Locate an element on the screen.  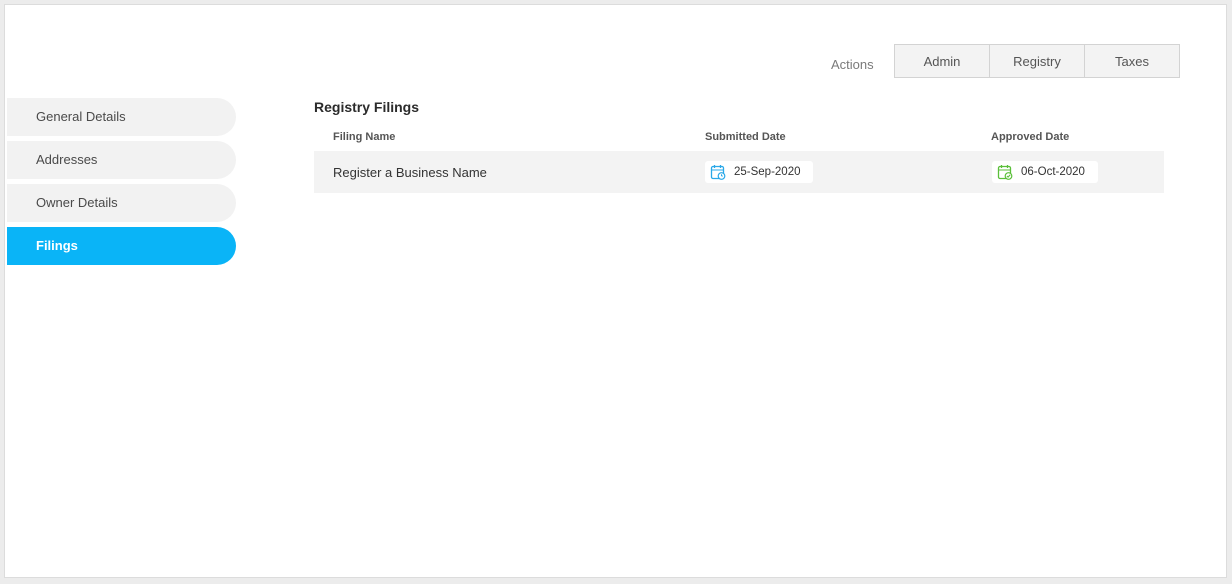
actions-label: Actions is located at coordinates (852, 64).